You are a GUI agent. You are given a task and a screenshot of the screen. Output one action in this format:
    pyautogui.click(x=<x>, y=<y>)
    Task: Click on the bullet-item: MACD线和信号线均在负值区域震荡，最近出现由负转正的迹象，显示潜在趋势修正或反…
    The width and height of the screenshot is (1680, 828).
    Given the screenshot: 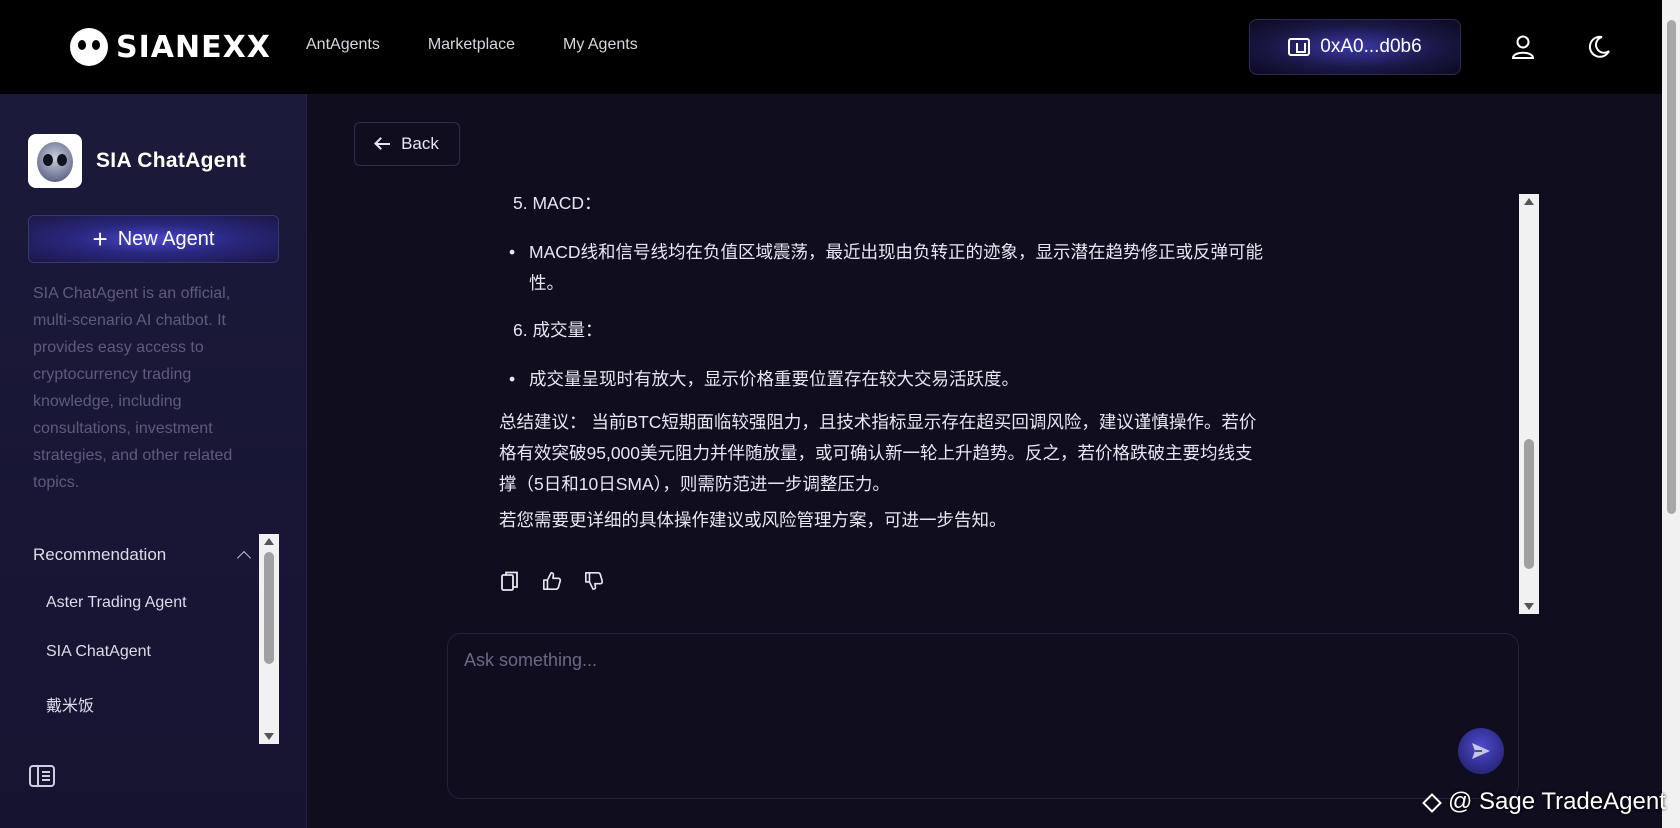 What is the action you would take?
    pyautogui.click(x=889, y=268)
    